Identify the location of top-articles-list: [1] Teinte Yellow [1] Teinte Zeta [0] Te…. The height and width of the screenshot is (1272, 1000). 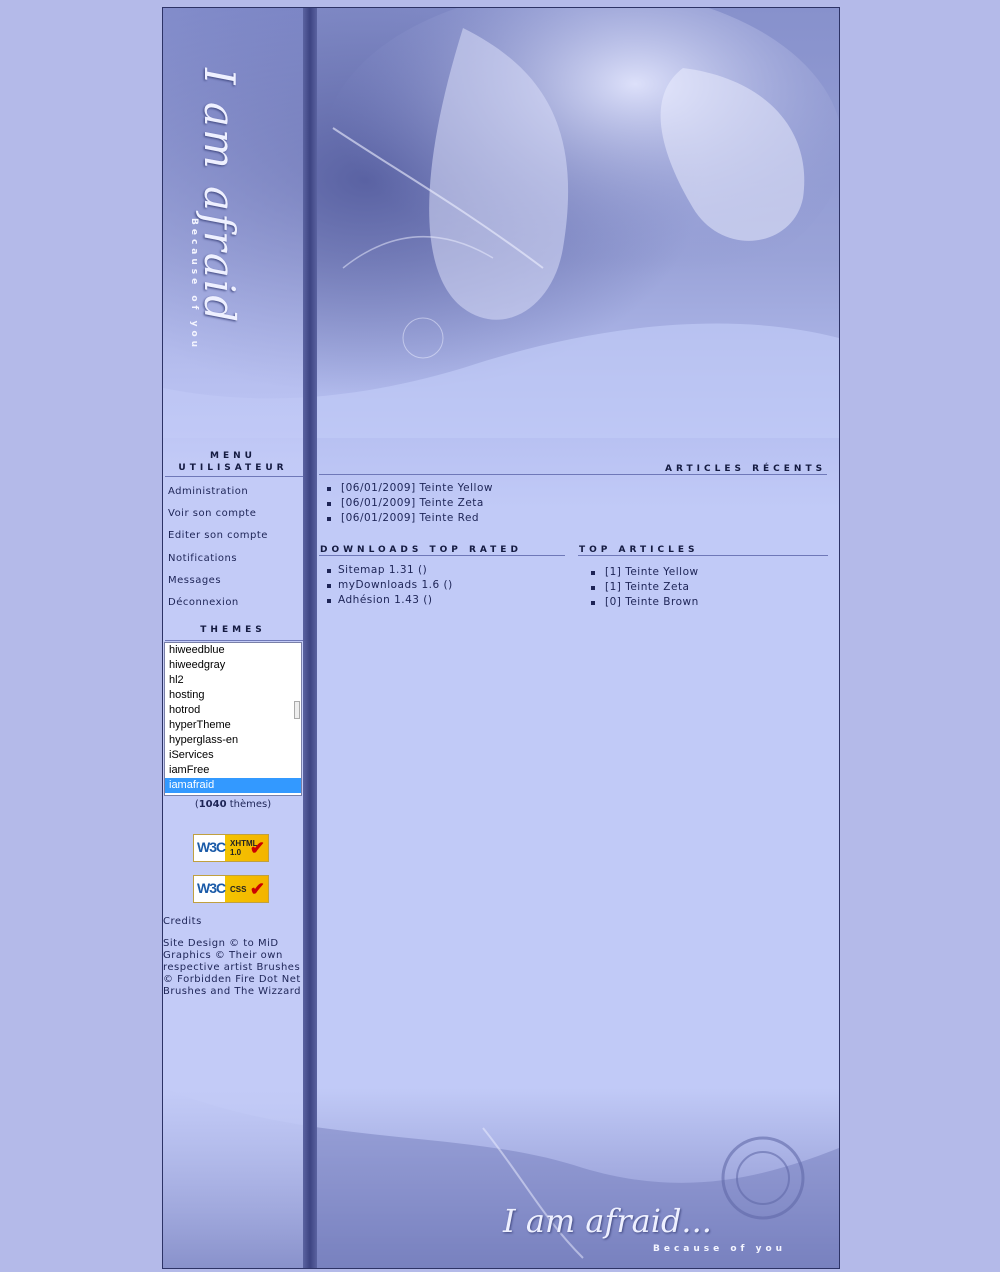
(642, 587).